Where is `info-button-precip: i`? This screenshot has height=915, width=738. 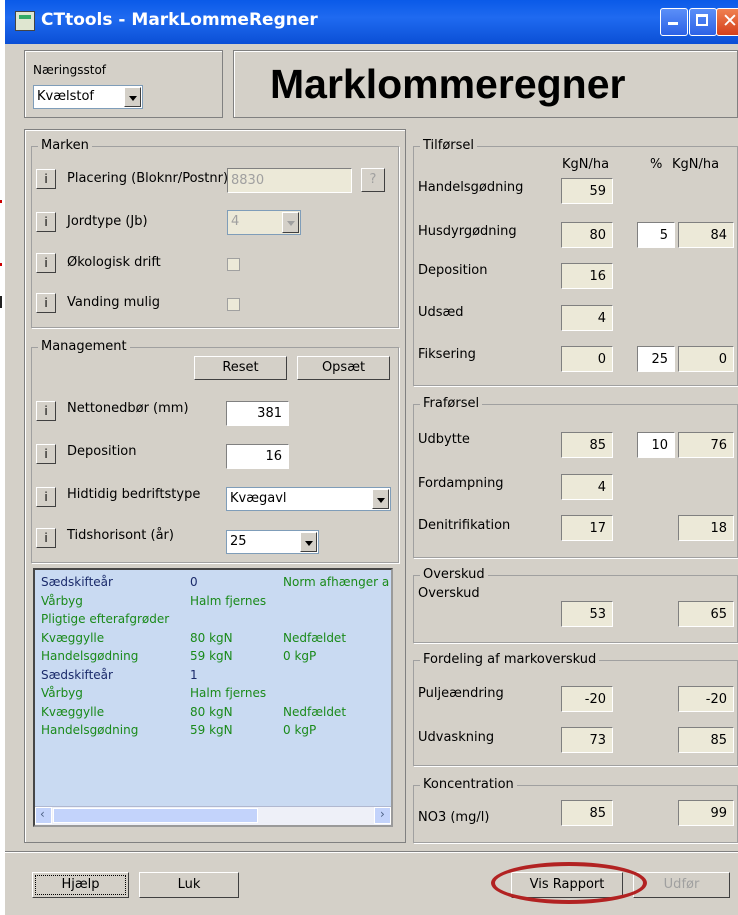 info-button-precip: i is located at coordinates (46, 411).